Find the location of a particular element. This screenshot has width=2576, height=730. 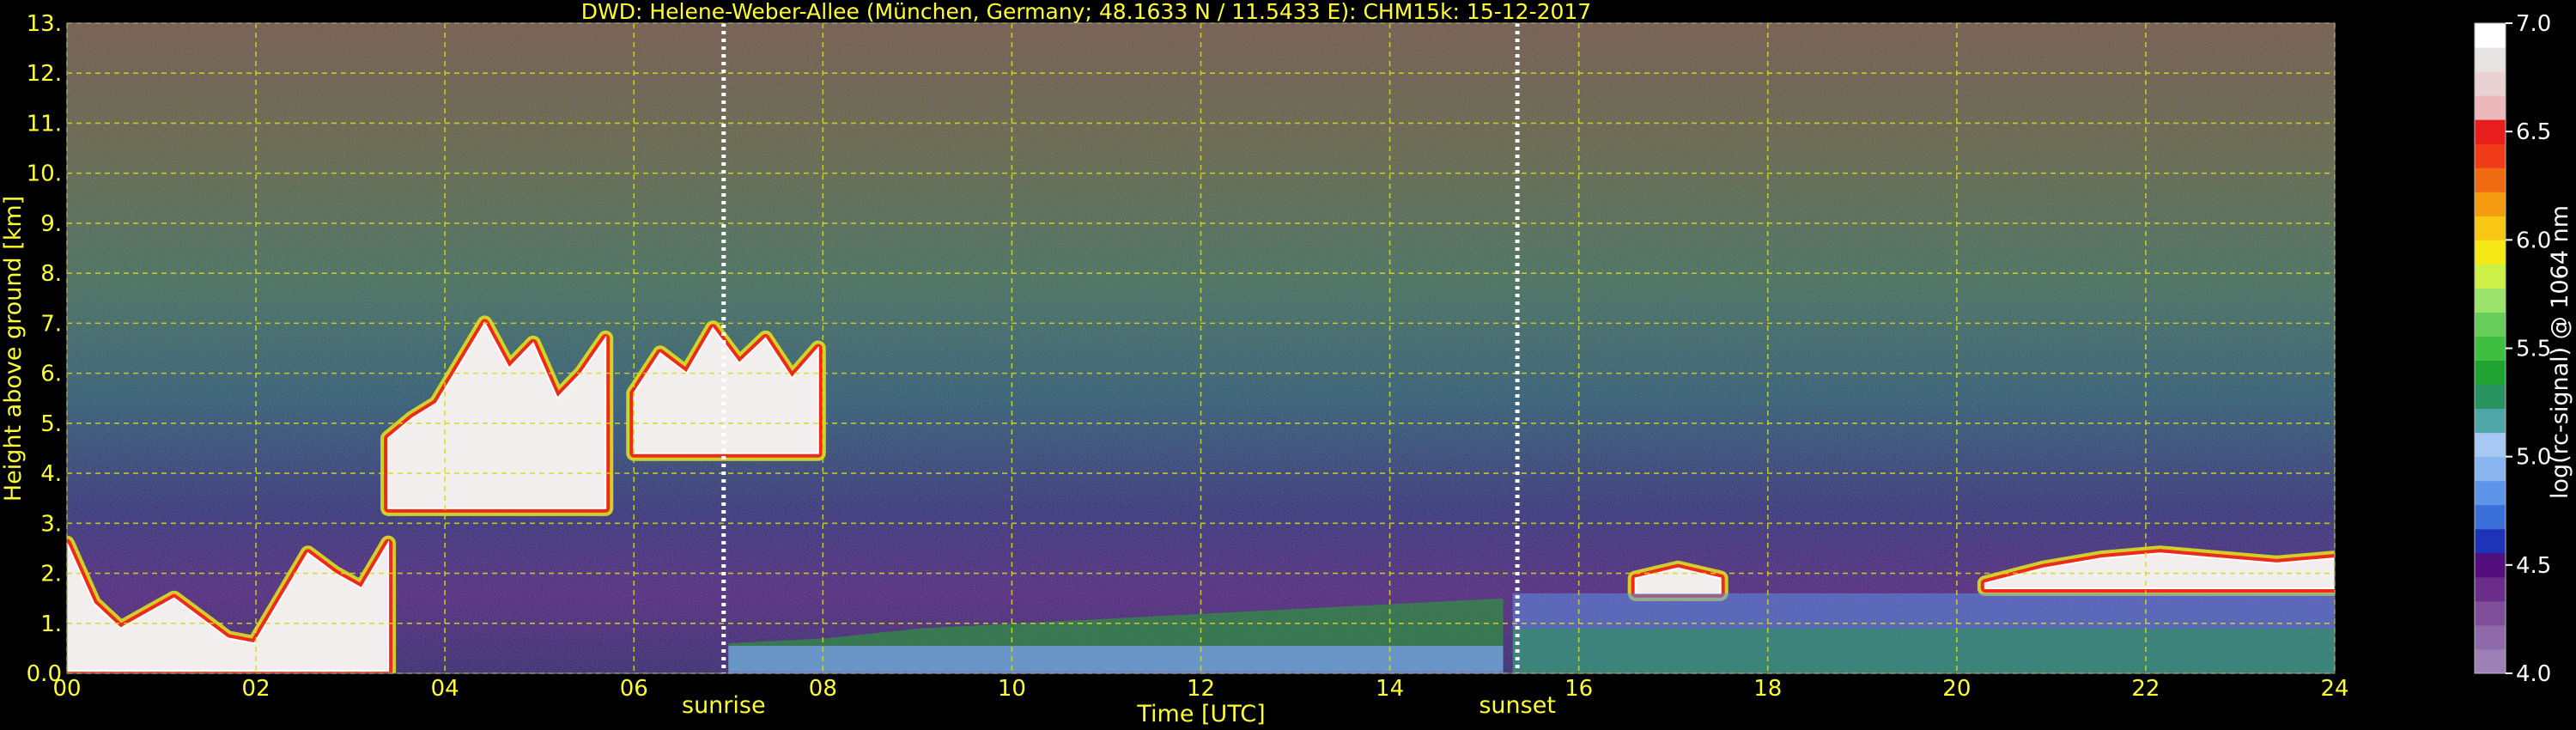

colorbar-tick-label: 7.0 is located at coordinates (2533, 24).